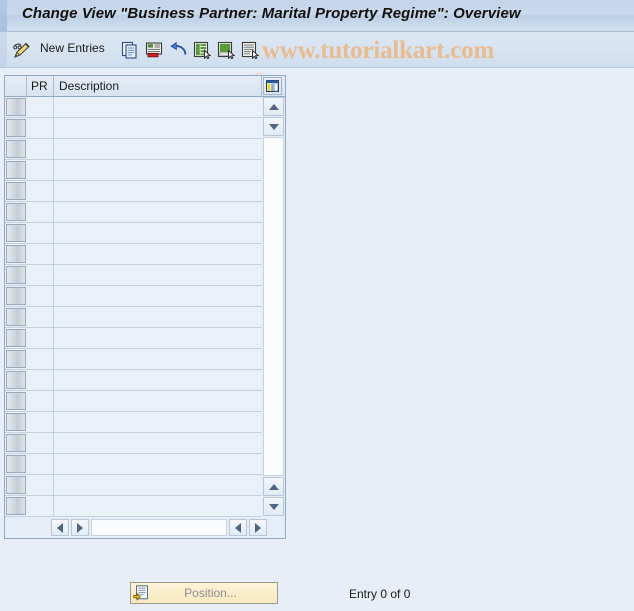 This screenshot has width=634, height=611. What do you see at coordinates (272, 86) in the screenshot?
I see `table-settings-icon` at bounding box center [272, 86].